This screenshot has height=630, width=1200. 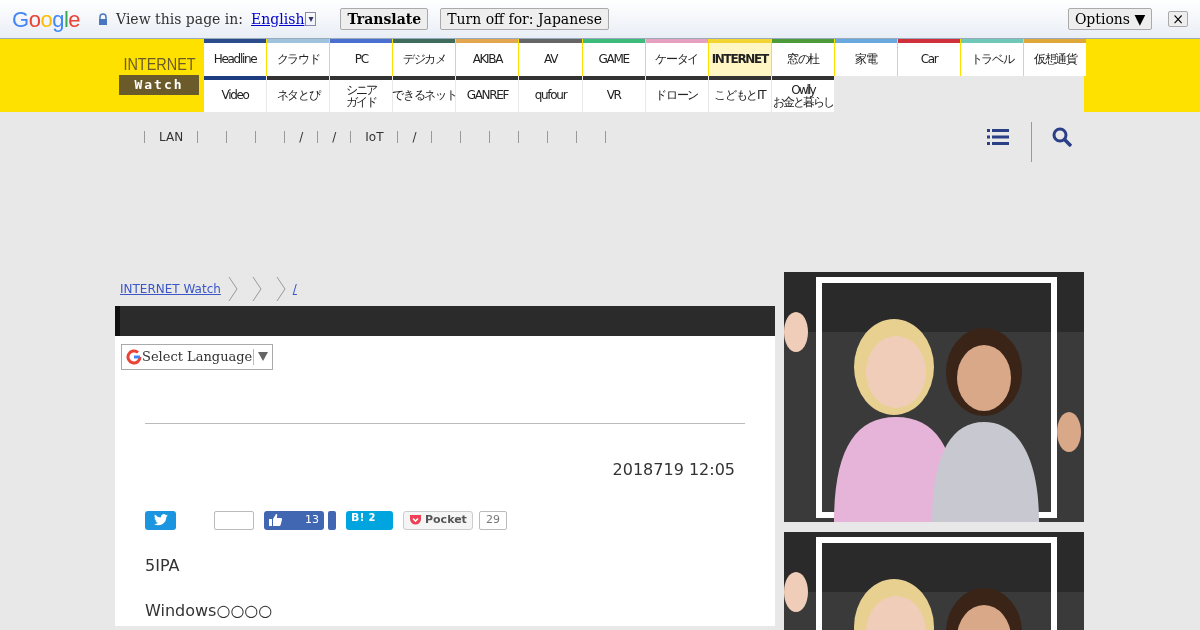 What do you see at coordinates (278, 19) in the screenshot?
I see `language-link: English` at bounding box center [278, 19].